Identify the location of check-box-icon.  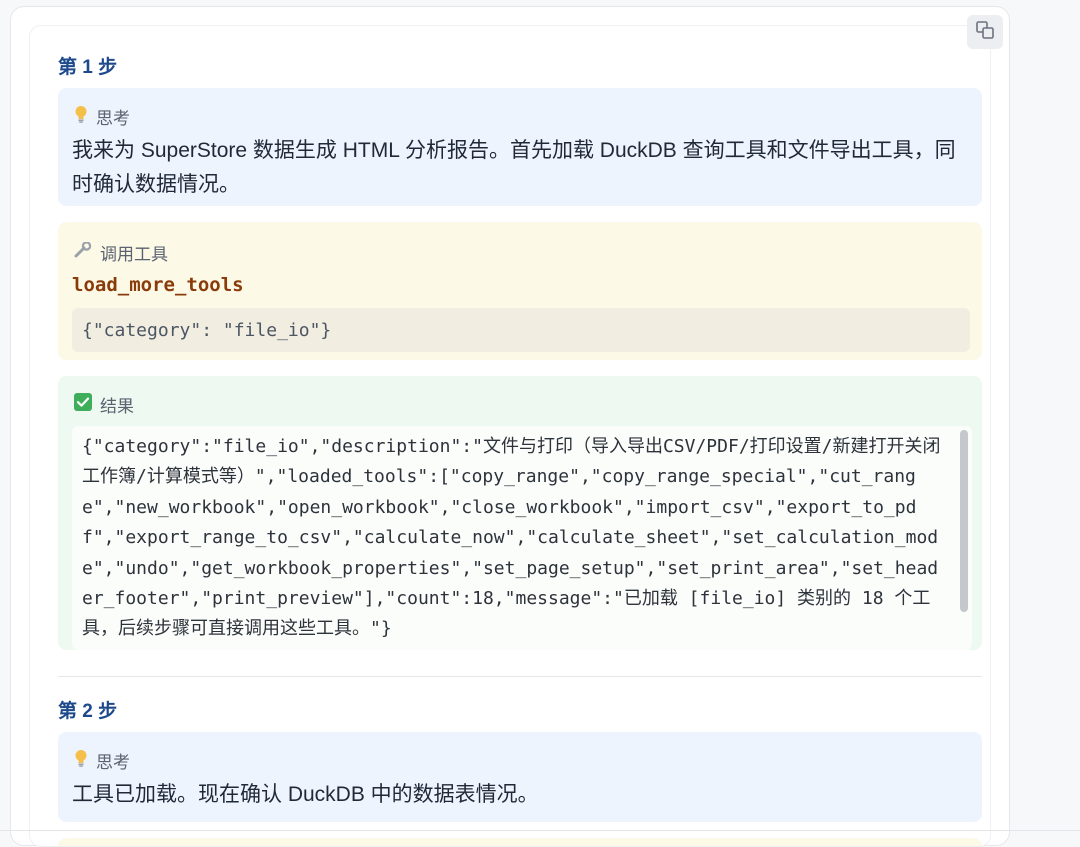
(83, 404).